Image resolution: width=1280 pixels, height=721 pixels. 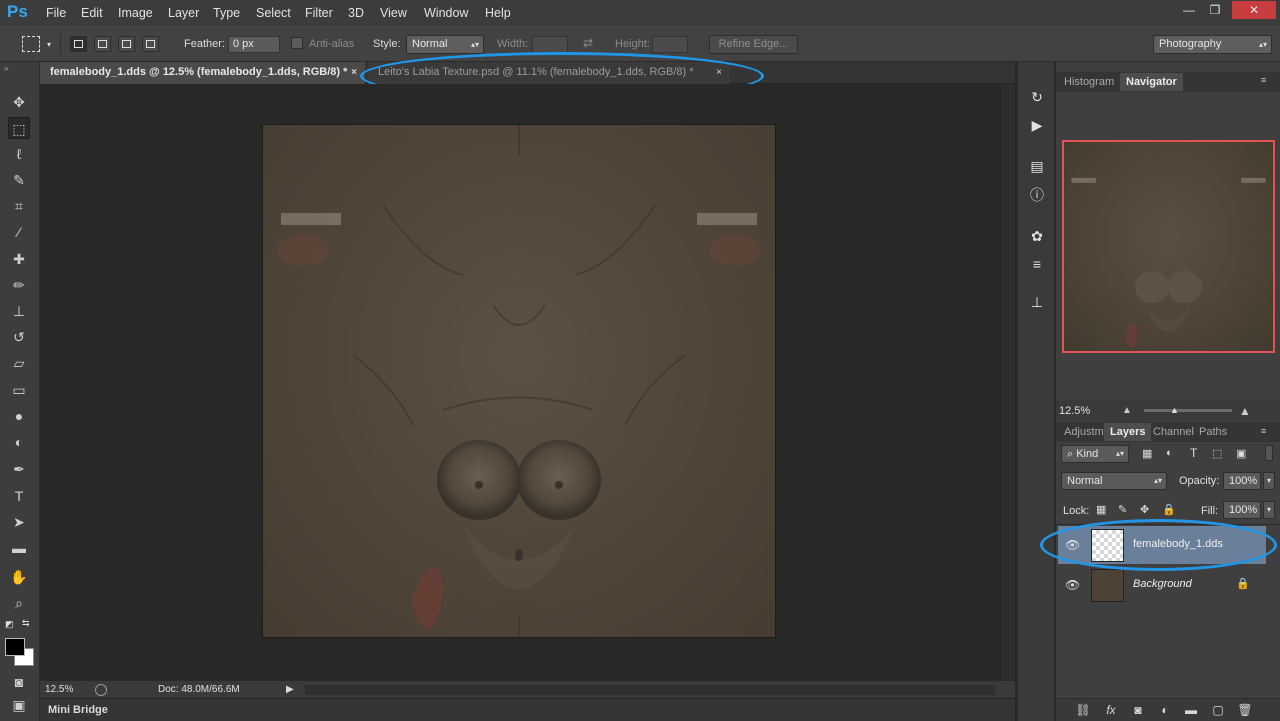 I want to click on add-mask-icon: ◙, so click(x=1138, y=710).